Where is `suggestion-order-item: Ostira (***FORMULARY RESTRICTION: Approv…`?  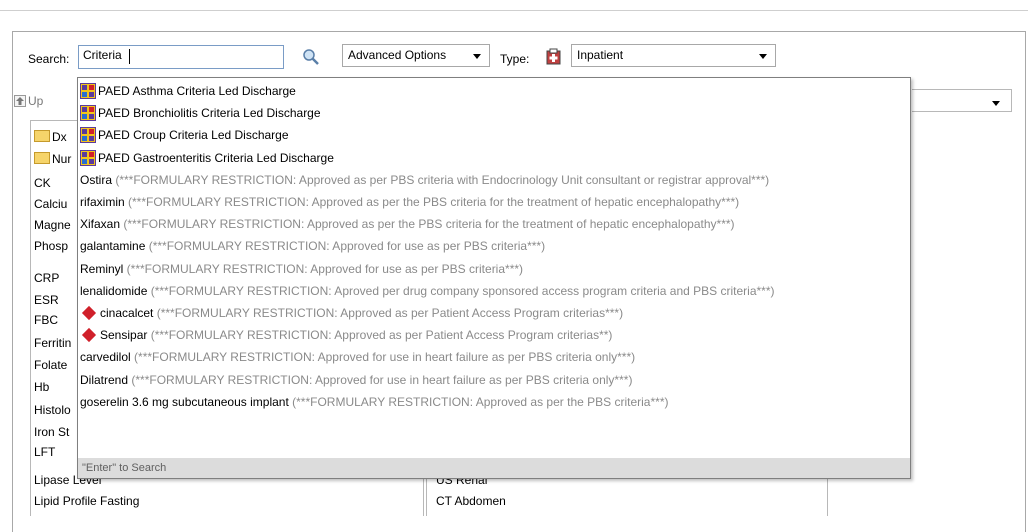 suggestion-order-item: Ostira (***FORMULARY RESTRICTION: Approv… is located at coordinates (424, 180).